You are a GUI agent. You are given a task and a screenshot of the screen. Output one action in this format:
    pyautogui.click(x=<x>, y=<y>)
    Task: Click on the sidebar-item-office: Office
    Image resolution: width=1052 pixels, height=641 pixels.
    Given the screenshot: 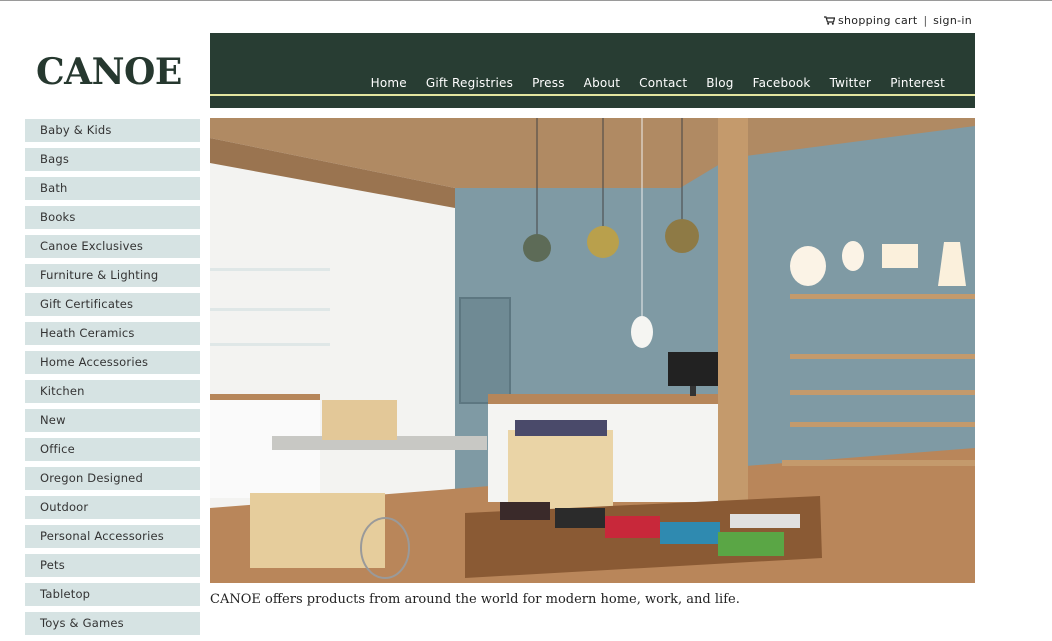 What is the action you would take?
    pyautogui.click(x=112, y=449)
    